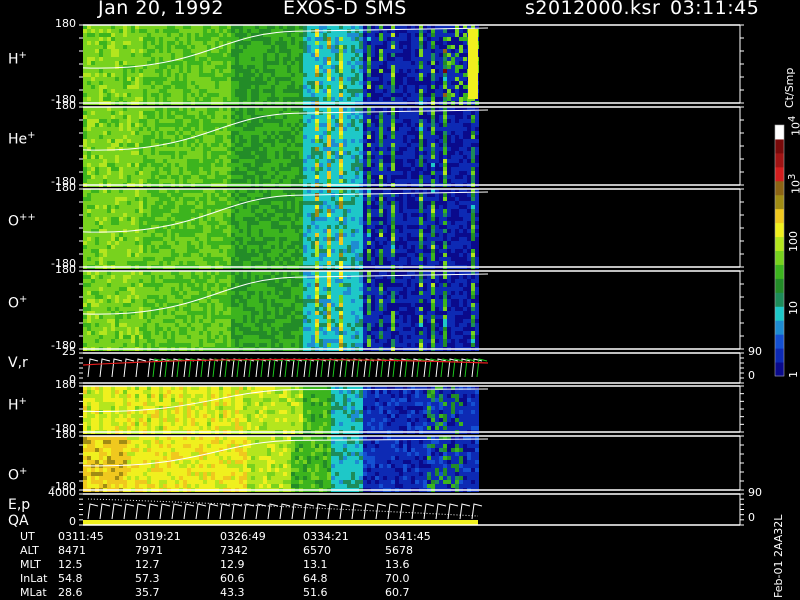 This screenshot has height=600, width=800. I want to click on pitch-trace, so click(283, 507).